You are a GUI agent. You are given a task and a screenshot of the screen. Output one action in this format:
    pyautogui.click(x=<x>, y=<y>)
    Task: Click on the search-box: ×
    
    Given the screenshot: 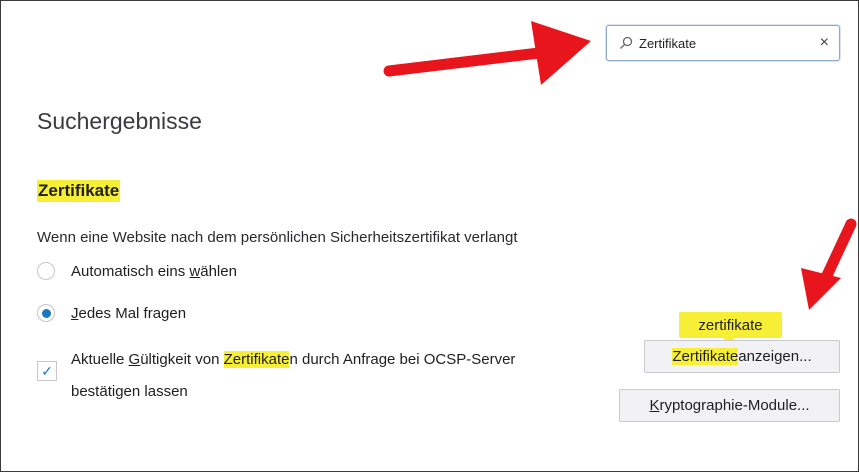 What is the action you would take?
    pyautogui.click(x=723, y=43)
    